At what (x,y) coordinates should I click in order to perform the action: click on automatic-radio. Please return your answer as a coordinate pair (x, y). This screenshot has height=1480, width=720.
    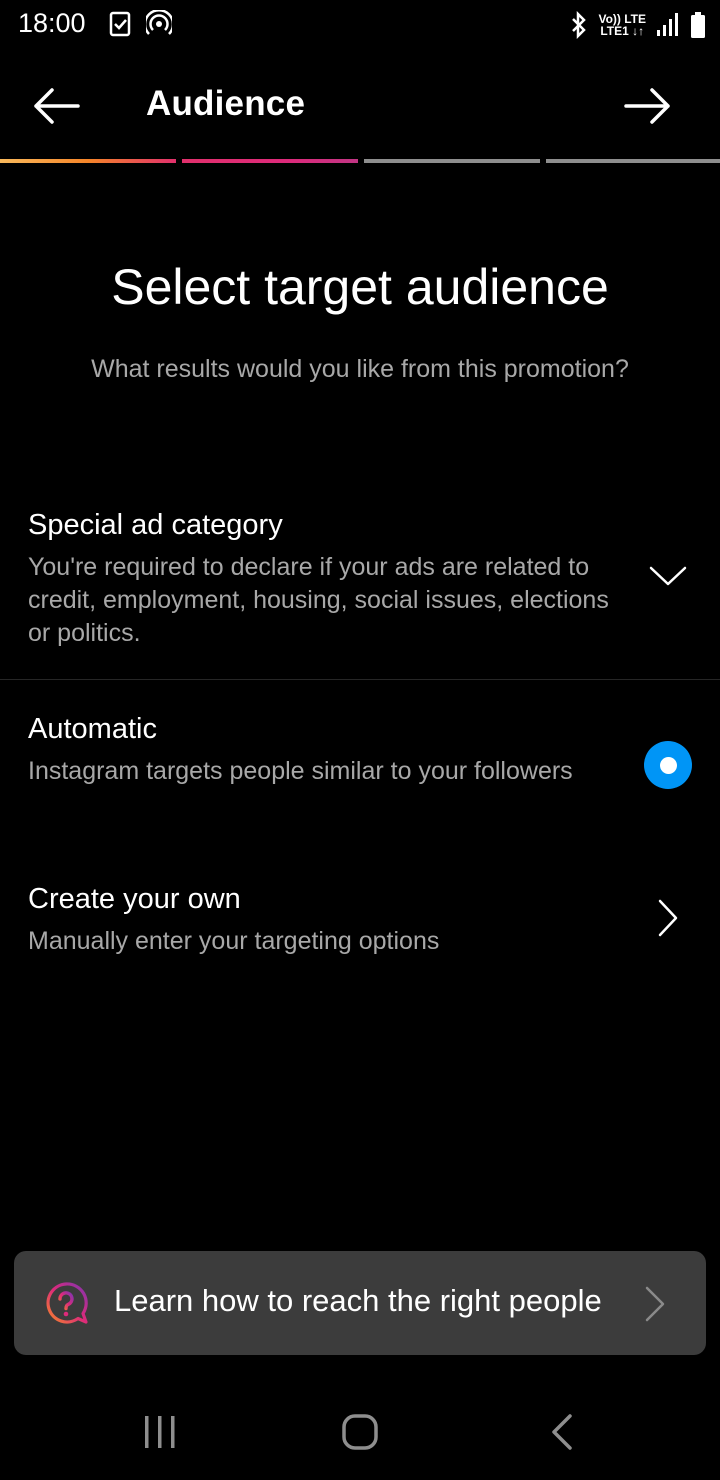
    Looking at the image, I should click on (668, 765).